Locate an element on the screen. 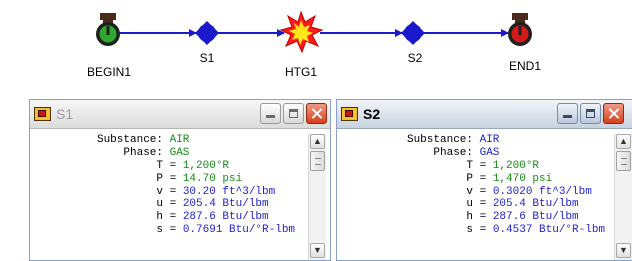  property-row: P = 14.70 psi is located at coordinates (167, 179).